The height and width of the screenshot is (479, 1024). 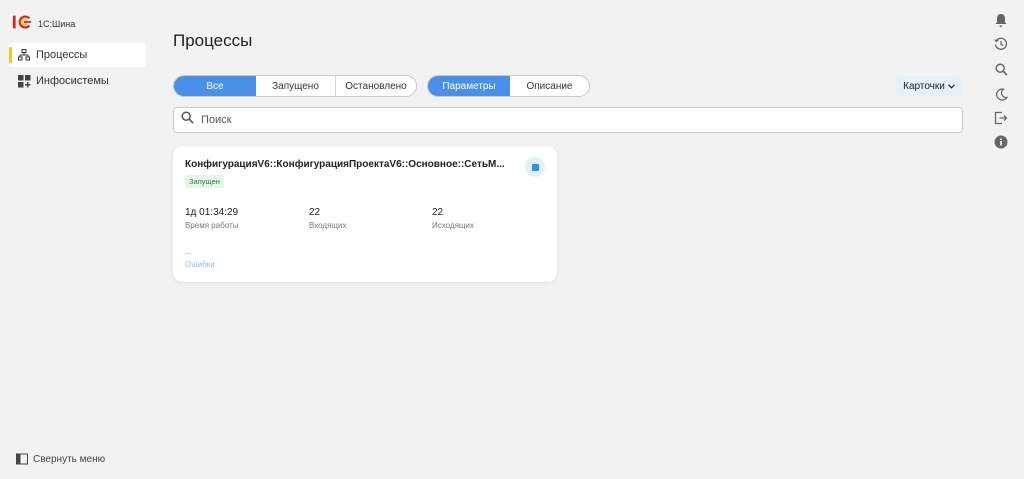 What do you see at coordinates (10, 55) in the screenshot?
I see `active-indicator` at bounding box center [10, 55].